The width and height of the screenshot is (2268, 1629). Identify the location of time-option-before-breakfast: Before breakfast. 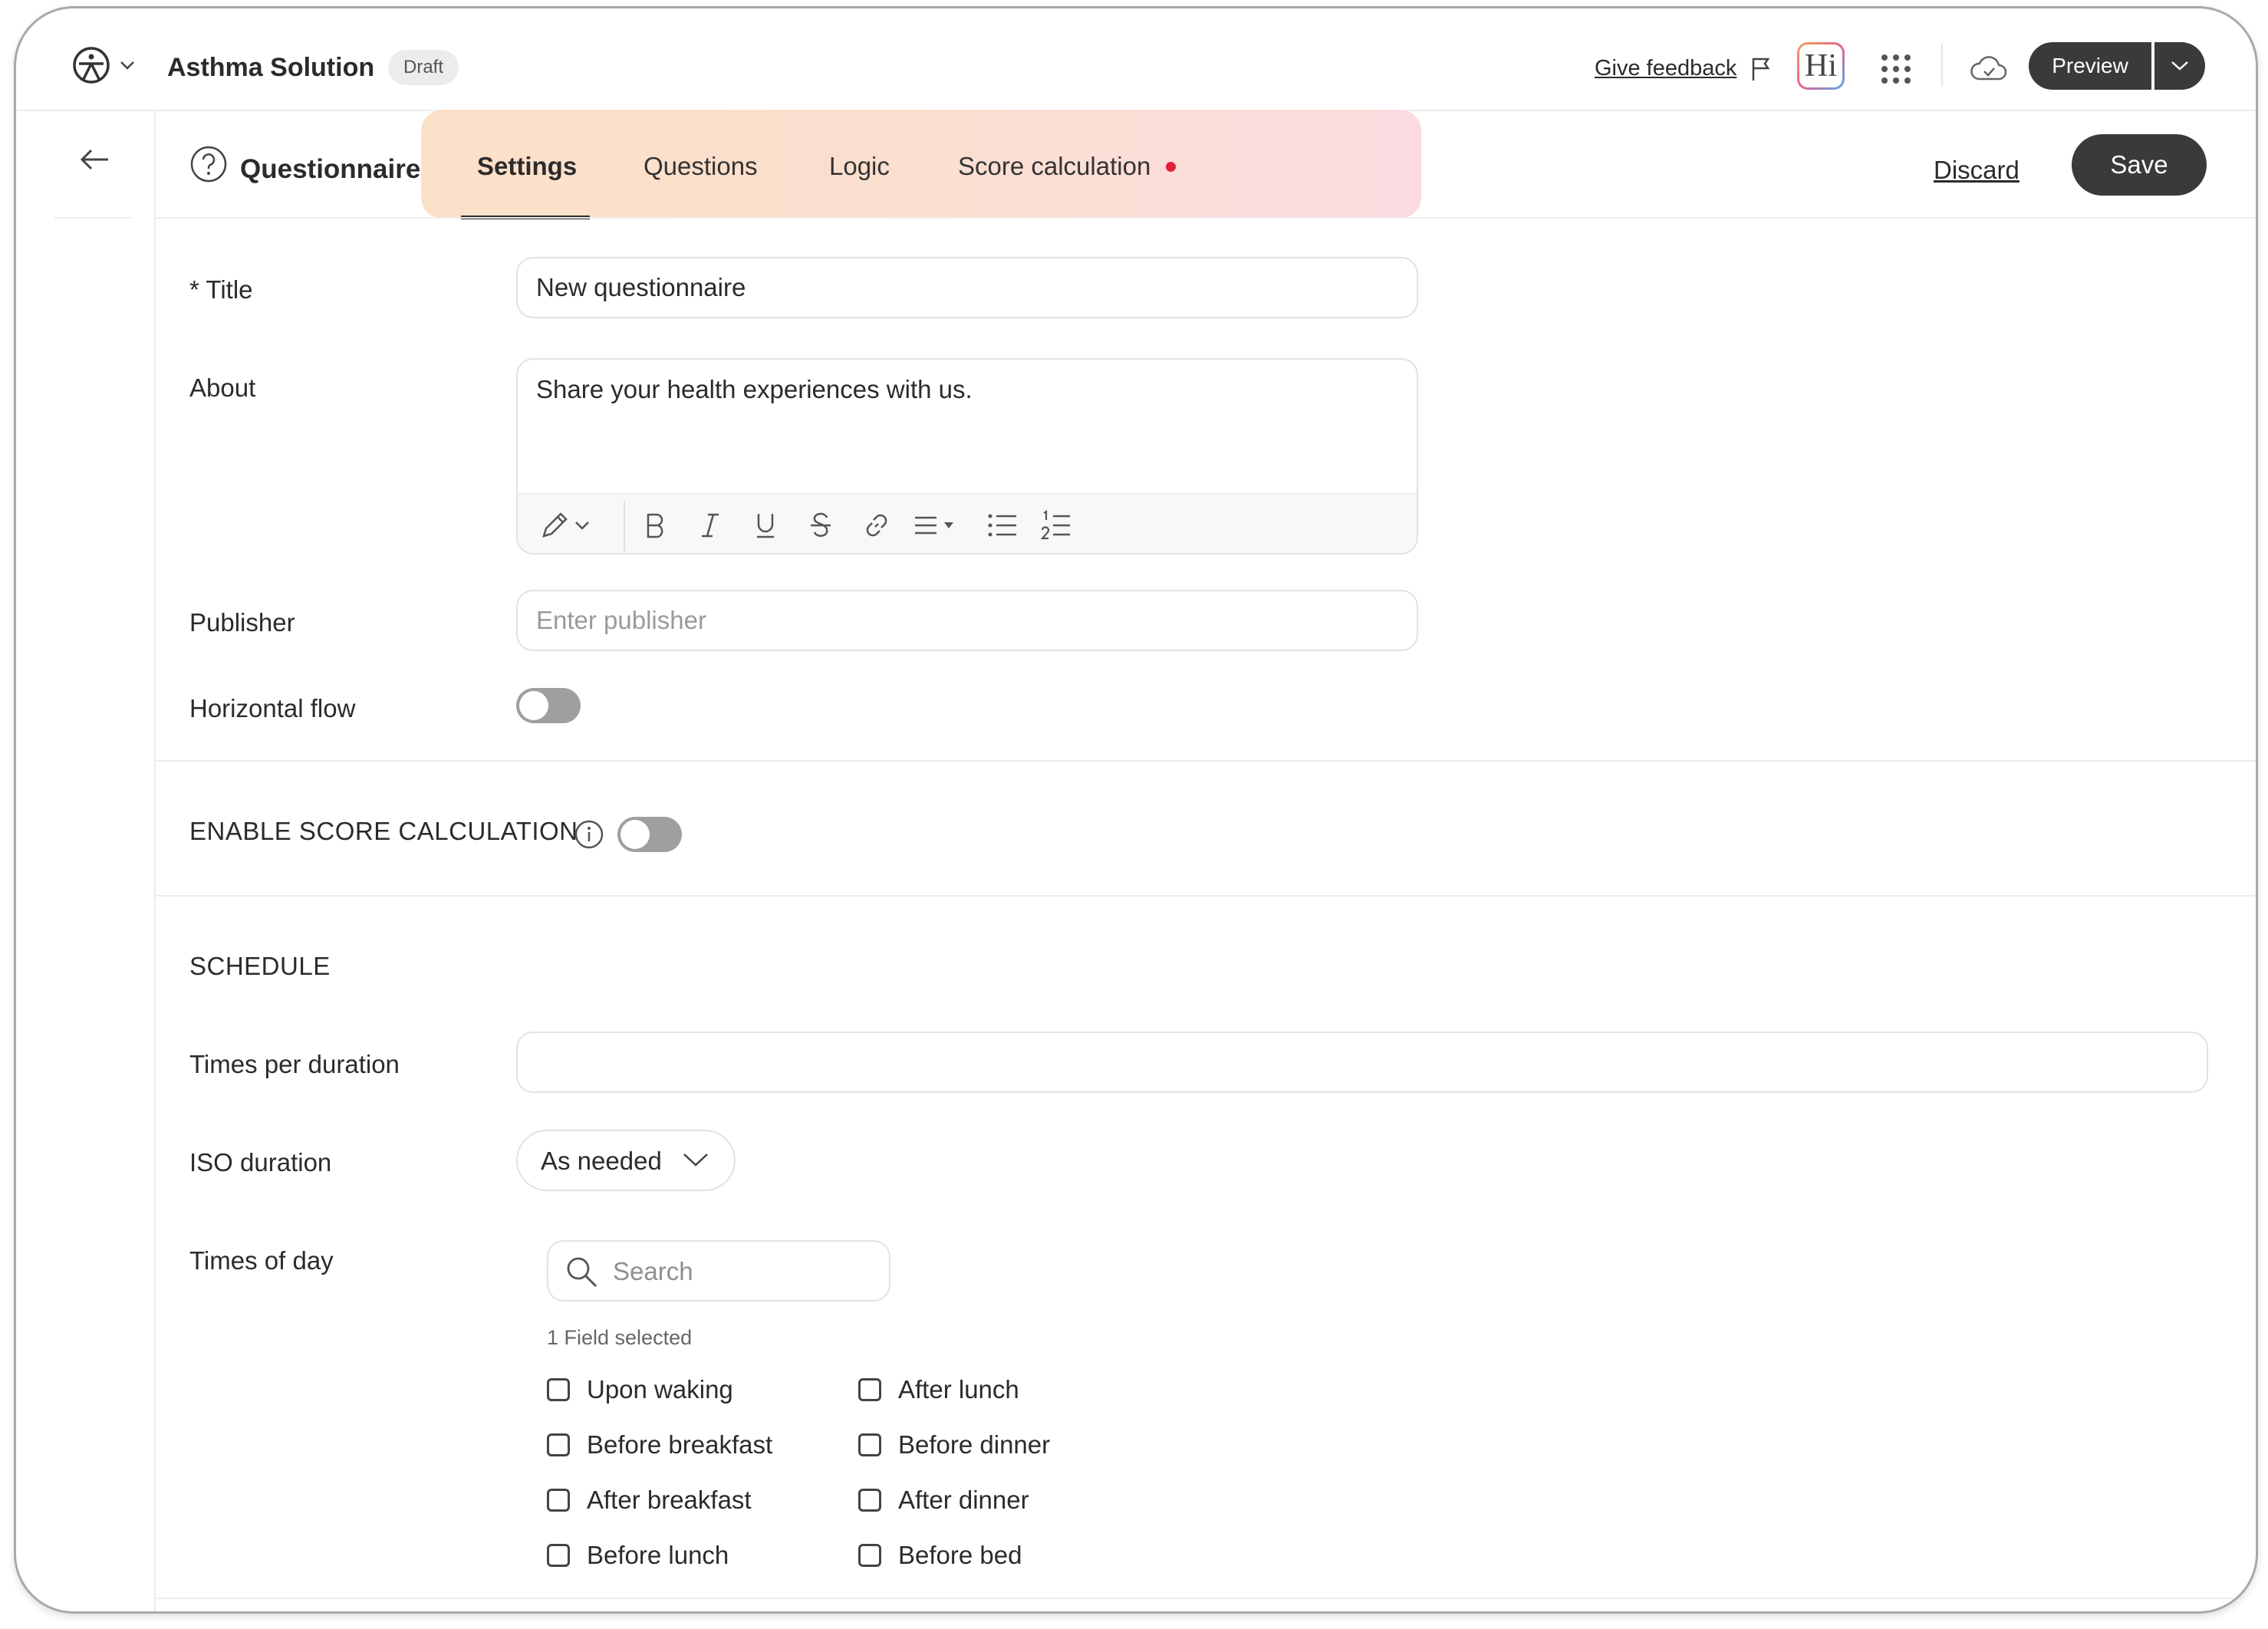
(660, 1445).